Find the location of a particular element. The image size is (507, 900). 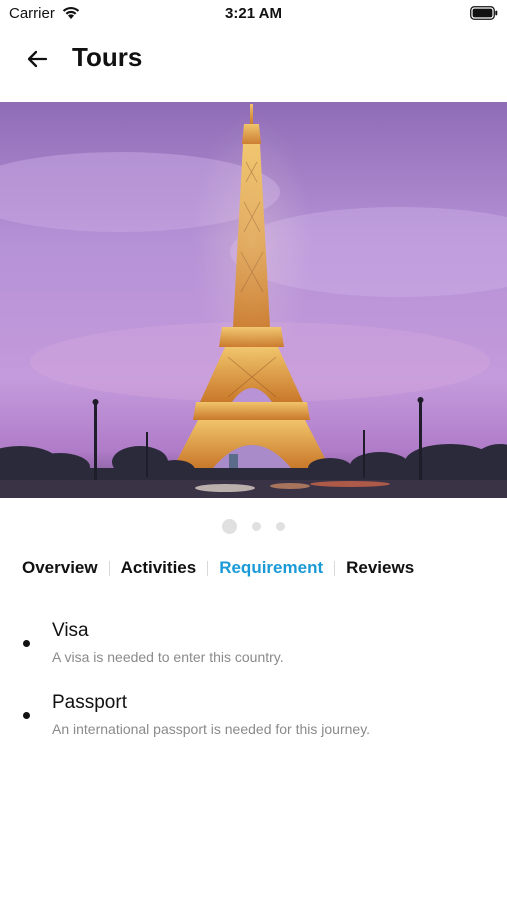

status-bar: Carrier 3:21 AM is located at coordinates (253, 14).